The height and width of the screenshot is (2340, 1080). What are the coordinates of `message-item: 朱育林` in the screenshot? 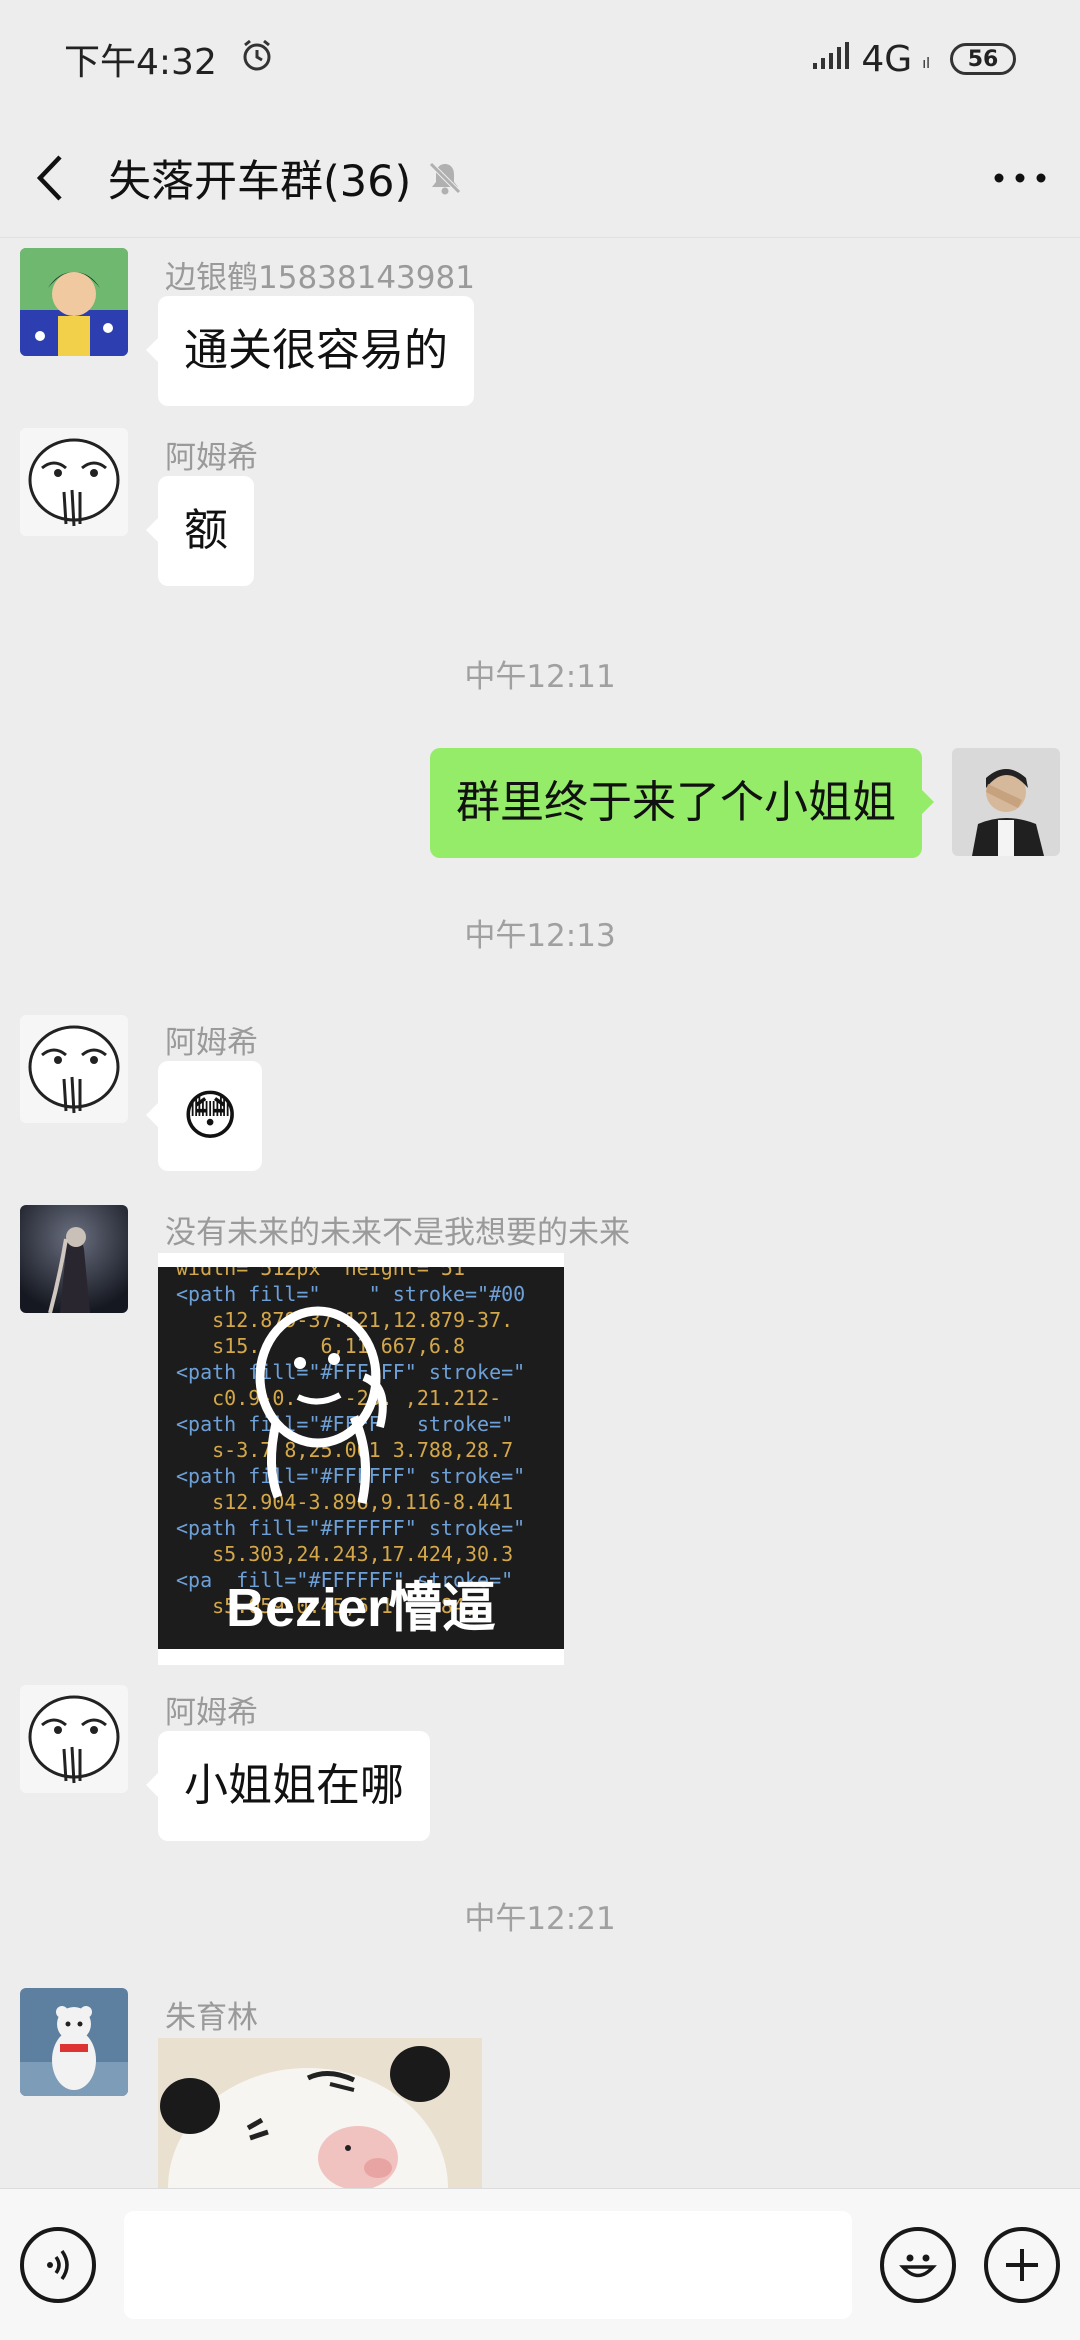 It's located at (540, 2088).